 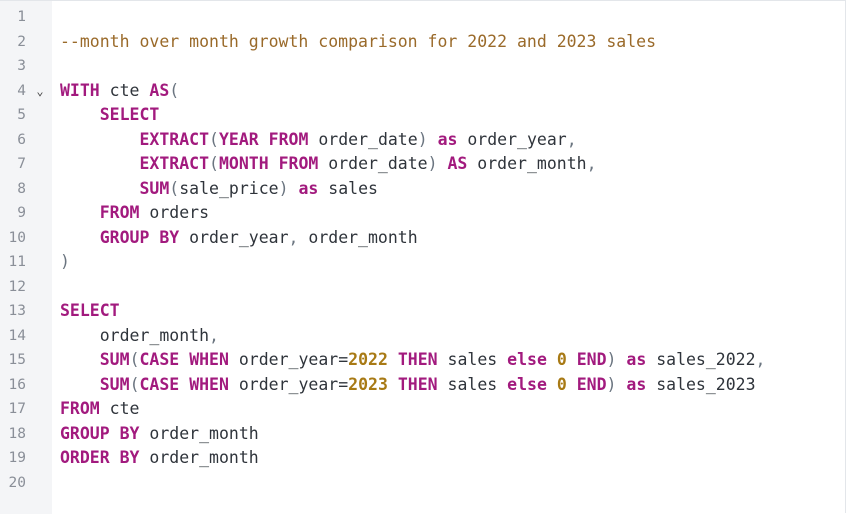 I want to click on line-number: 7, so click(x=21, y=164).